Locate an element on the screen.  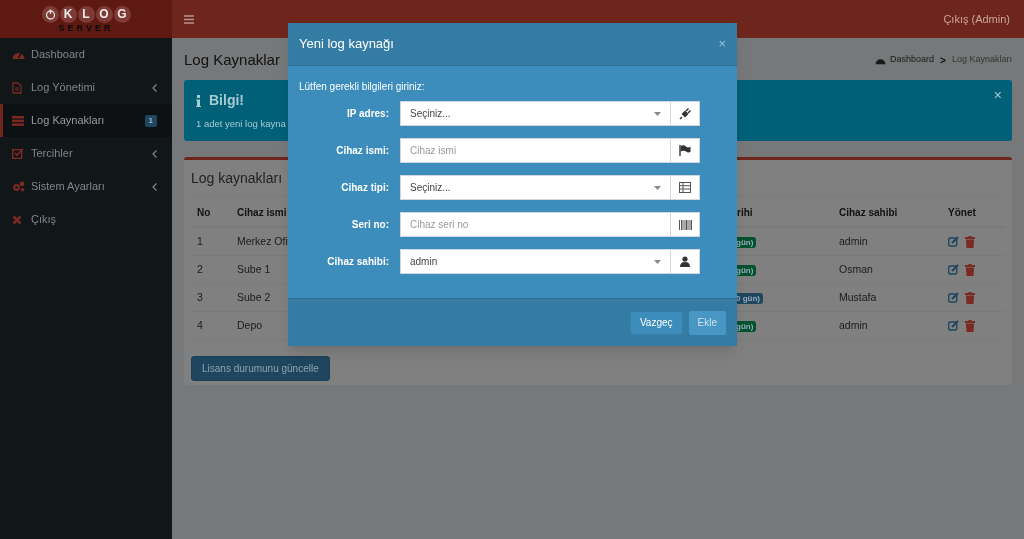
power-icon is located at coordinates (50, 14).